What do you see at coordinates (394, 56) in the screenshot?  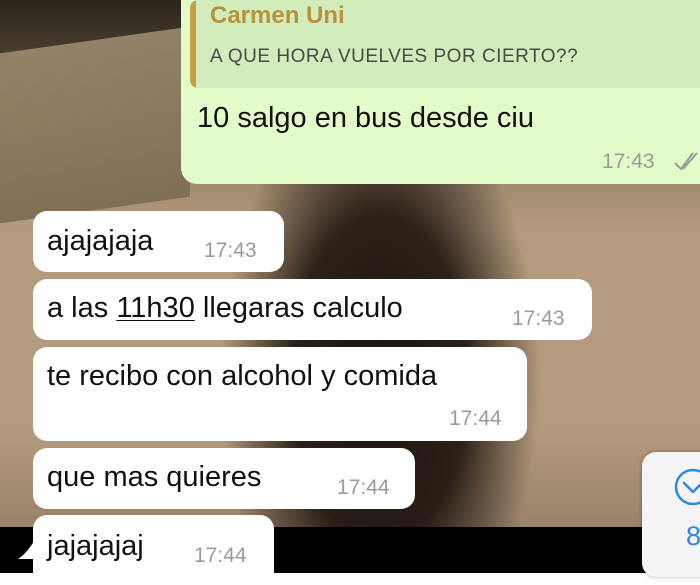 I see `quote-text: A QUE HORA VUELVES POR CIERTO??` at bounding box center [394, 56].